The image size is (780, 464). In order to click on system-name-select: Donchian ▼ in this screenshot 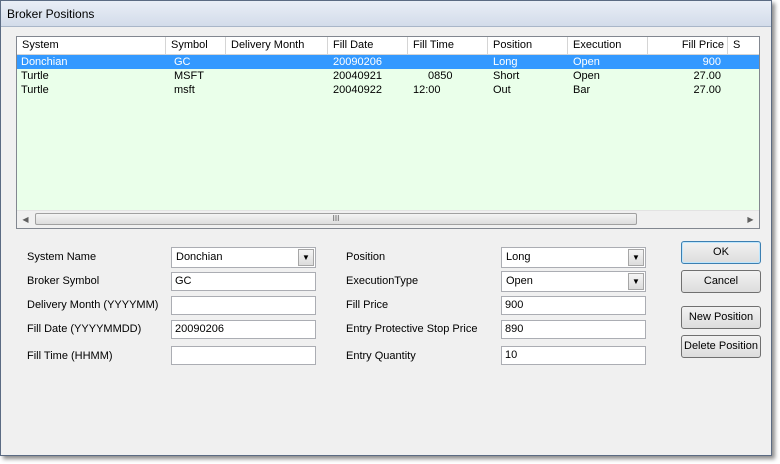, I will do `click(243, 257)`.